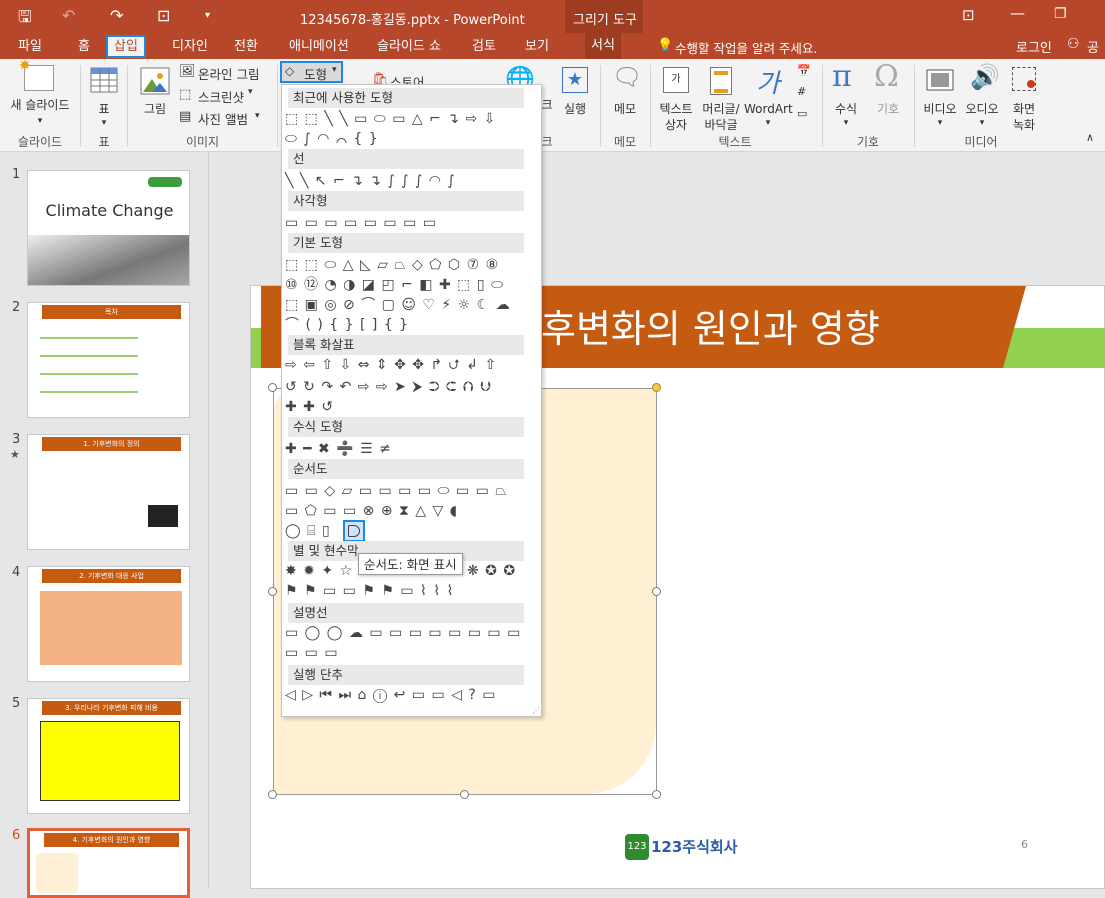 Image resolution: width=1105 pixels, height=898 pixels. I want to click on restore-icon: ❐, so click(1060, 14).